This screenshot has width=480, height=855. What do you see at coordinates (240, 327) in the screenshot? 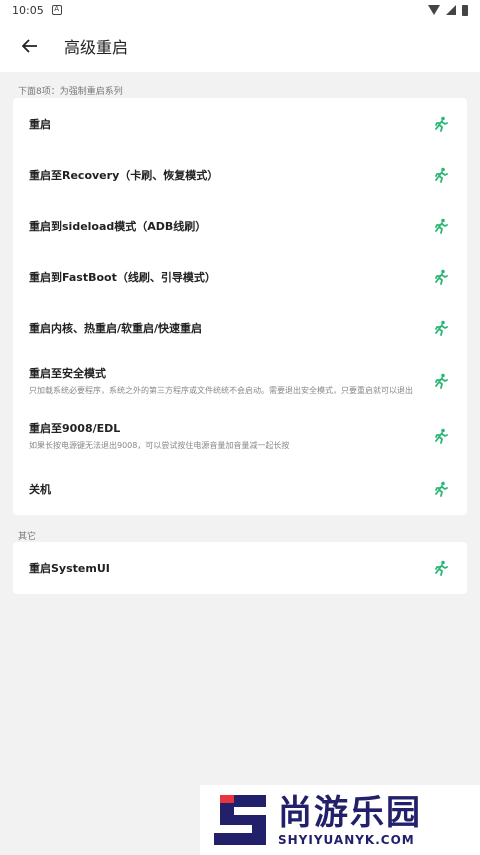
I see `reboot-hot-item: 重启内核、热重启/软重启/快速重启` at bounding box center [240, 327].